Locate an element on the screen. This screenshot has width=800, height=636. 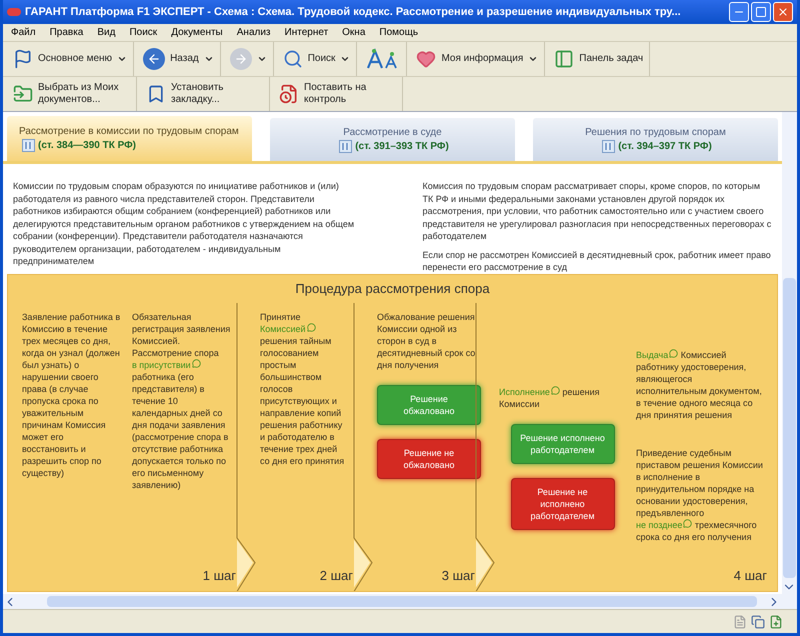
menu-item: Вид is located at coordinates (106, 32).